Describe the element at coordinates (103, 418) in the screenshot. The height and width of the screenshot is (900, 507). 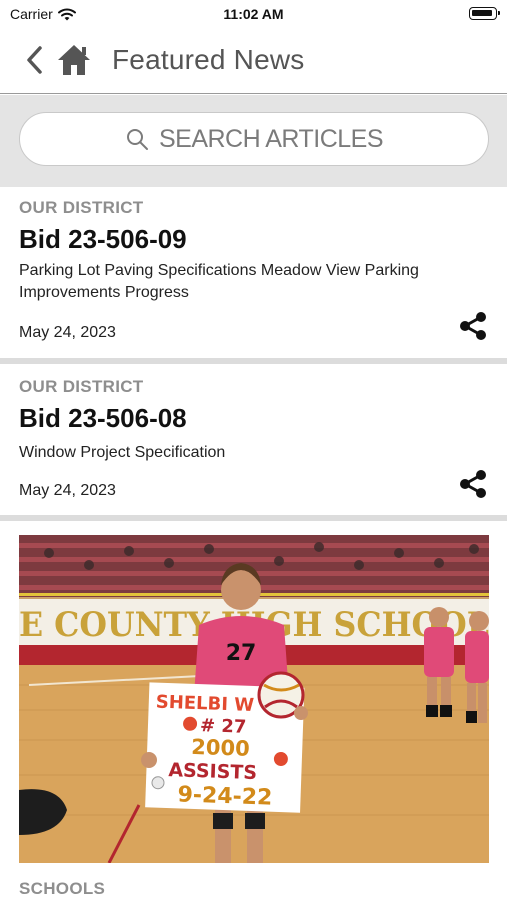
I see `article-title: Bid 23-506-08` at that location.